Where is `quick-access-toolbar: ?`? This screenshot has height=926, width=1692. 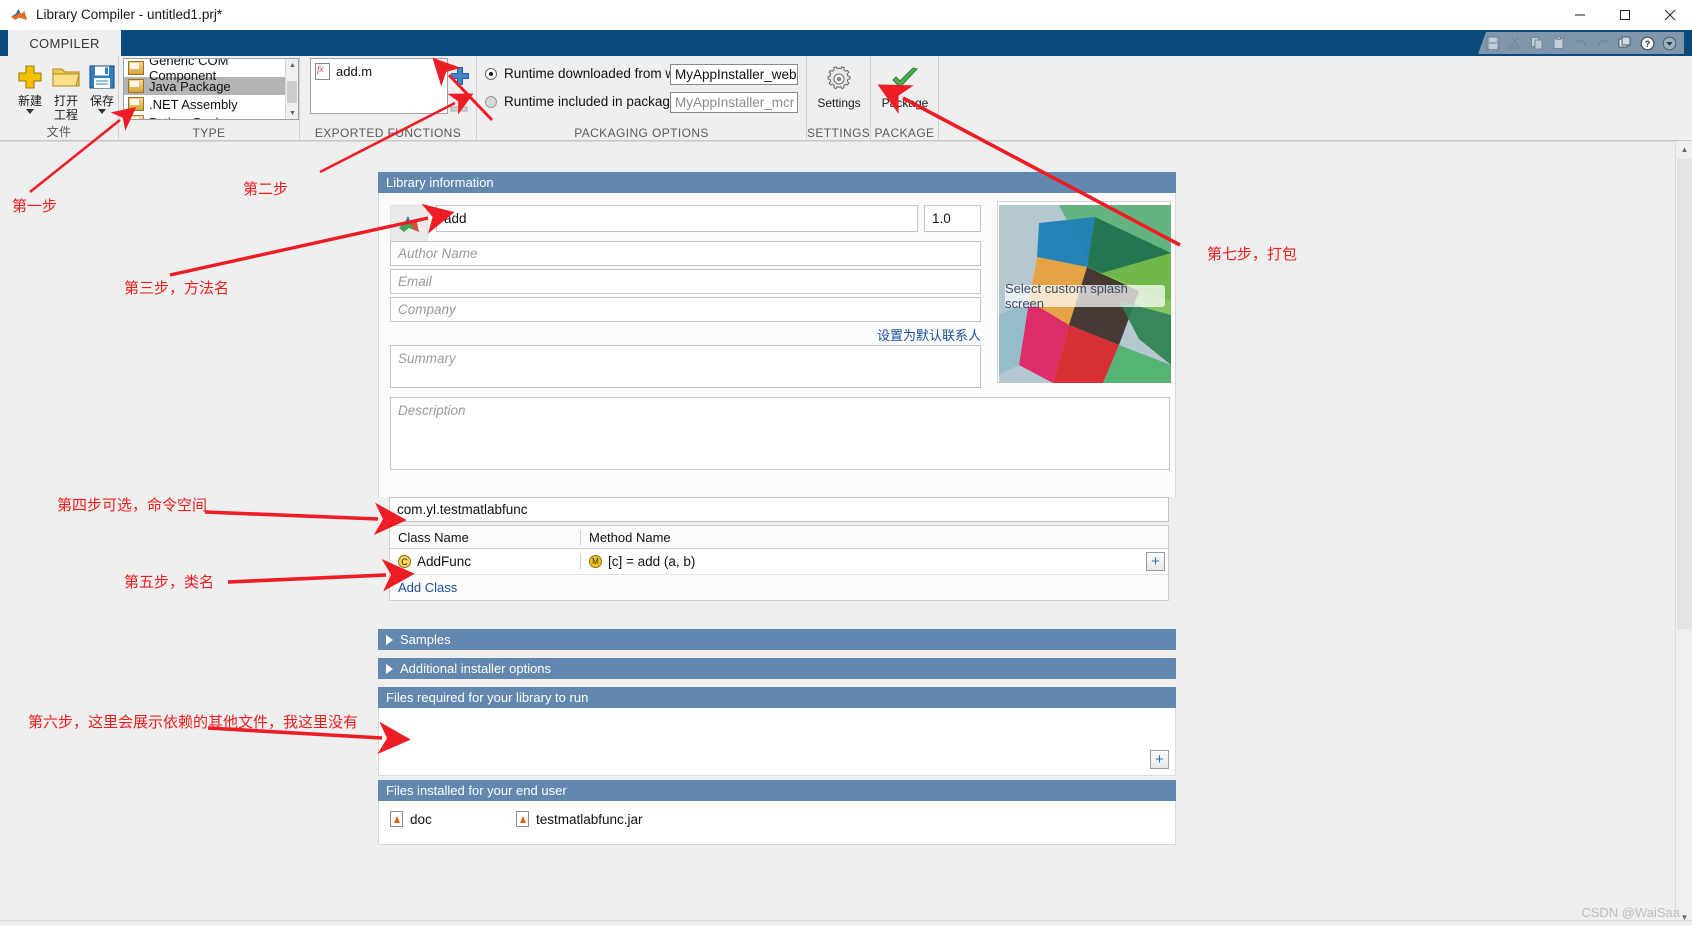
quick-access-toolbar: ? is located at coordinates (1581, 43).